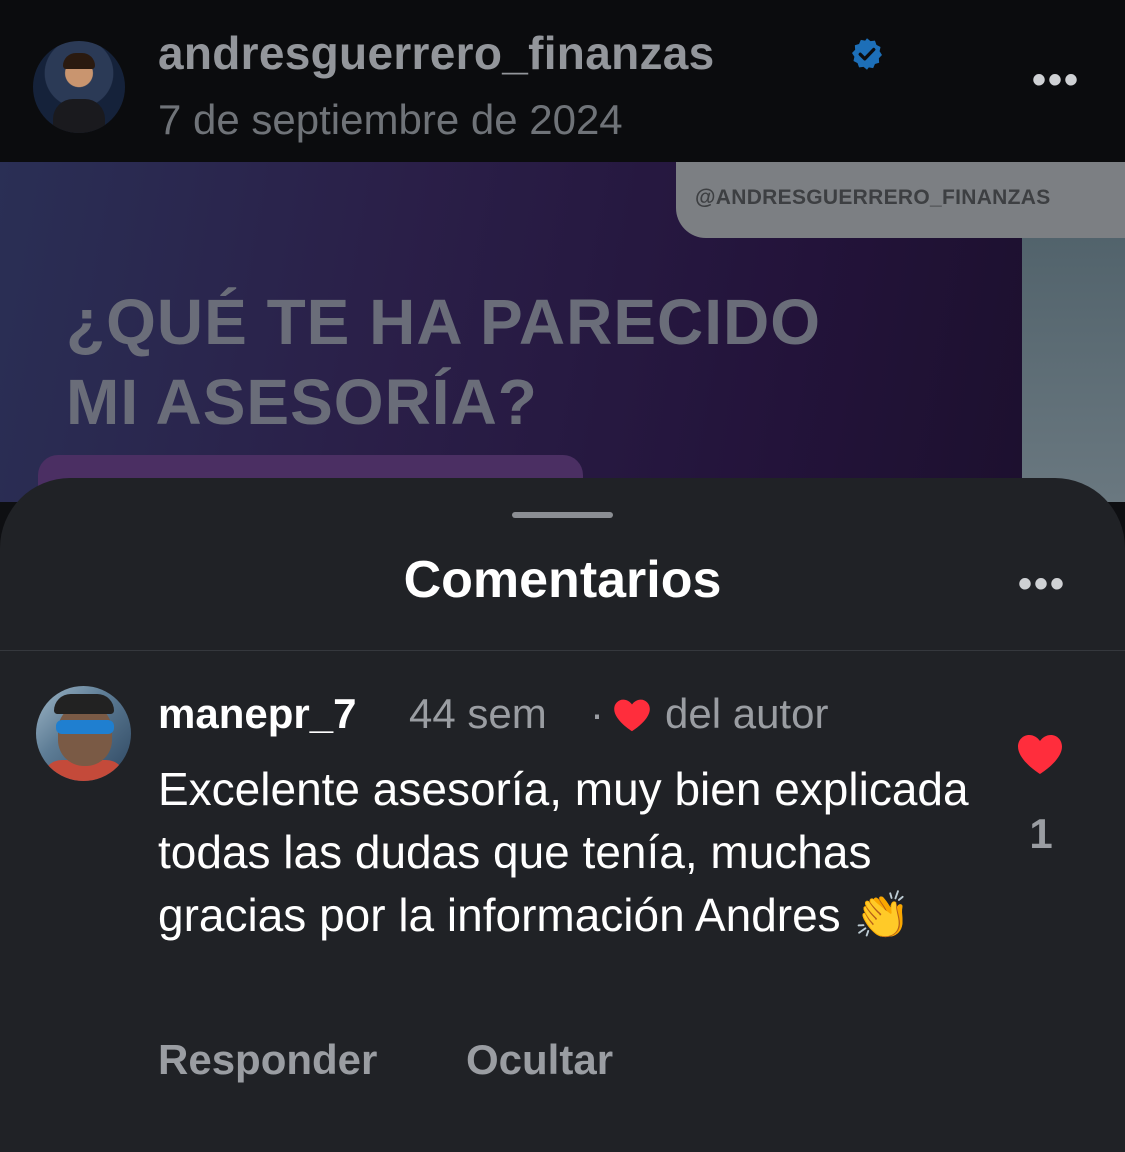 This screenshot has height=1152, width=1125. What do you see at coordinates (267, 1060) in the screenshot?
I see `reply-button: Responder` at bounding box center [267, 1060].